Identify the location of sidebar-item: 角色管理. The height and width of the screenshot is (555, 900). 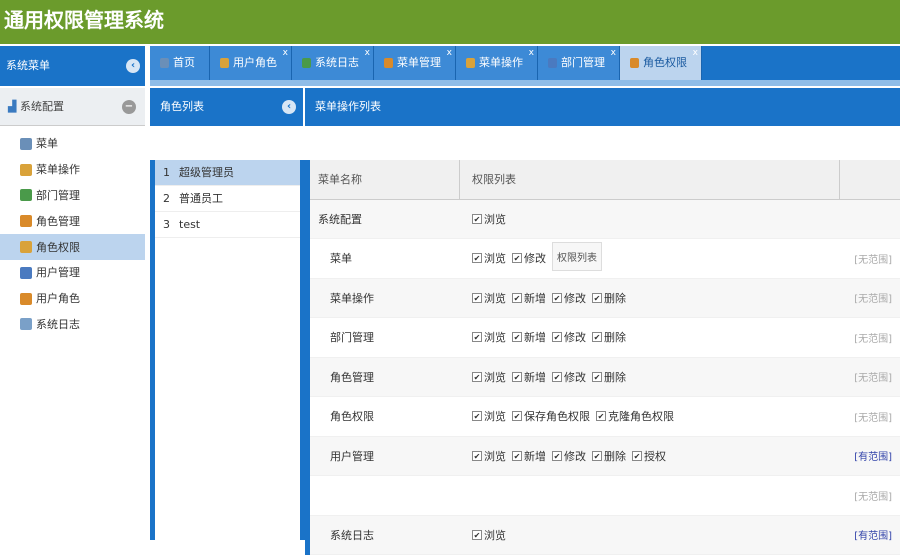
(72, 221).